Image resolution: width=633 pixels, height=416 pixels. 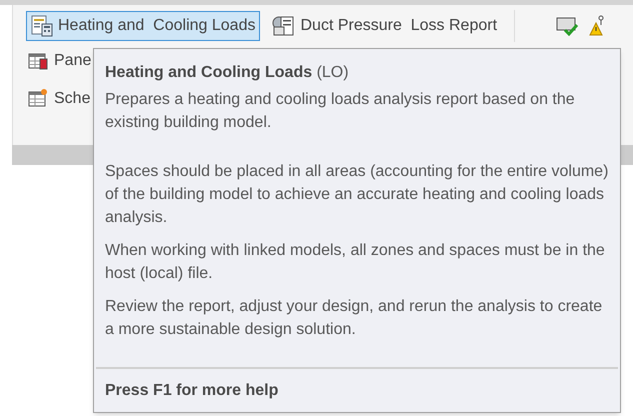 What do you see at coordinates (357, 195) in the screenshot?
I see `tooltip-paragraph: Spaces should be placed in all areas (accounting for the entire volume) of the building model to achieve an accurate heating and cooling loads analysis.` at bounding box center [357, 195].